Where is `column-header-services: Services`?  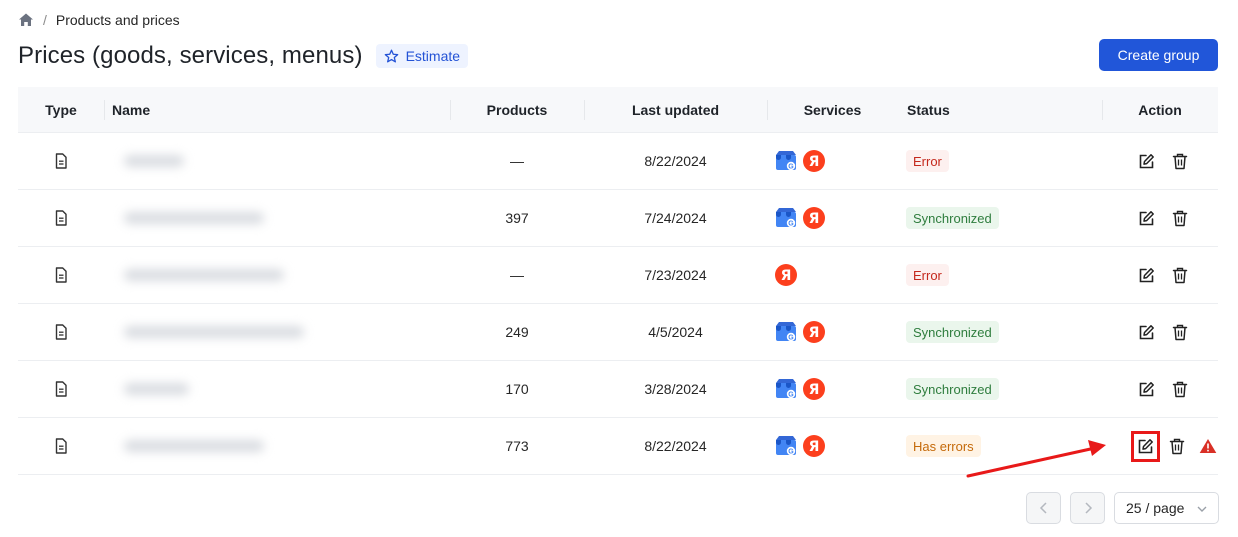 column-header-services: Services is located at coordinates (832, 109).